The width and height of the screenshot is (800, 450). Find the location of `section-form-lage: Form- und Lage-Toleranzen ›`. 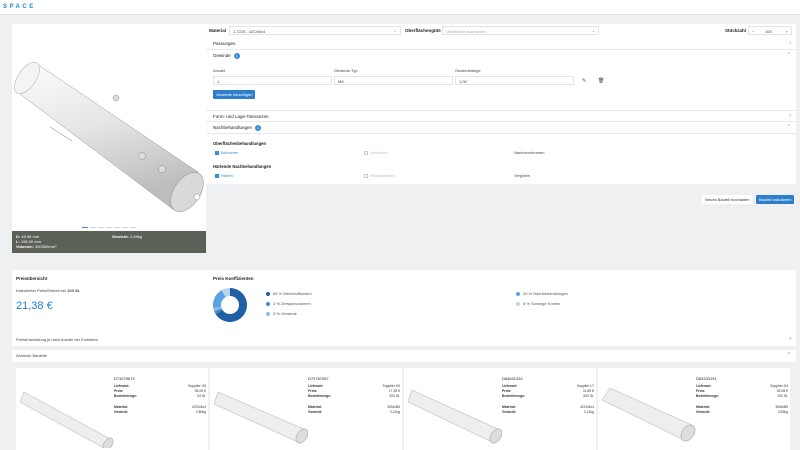

section-form-lage: Form- und Lage-Toleranzen › is located at coordinates (501, 116).